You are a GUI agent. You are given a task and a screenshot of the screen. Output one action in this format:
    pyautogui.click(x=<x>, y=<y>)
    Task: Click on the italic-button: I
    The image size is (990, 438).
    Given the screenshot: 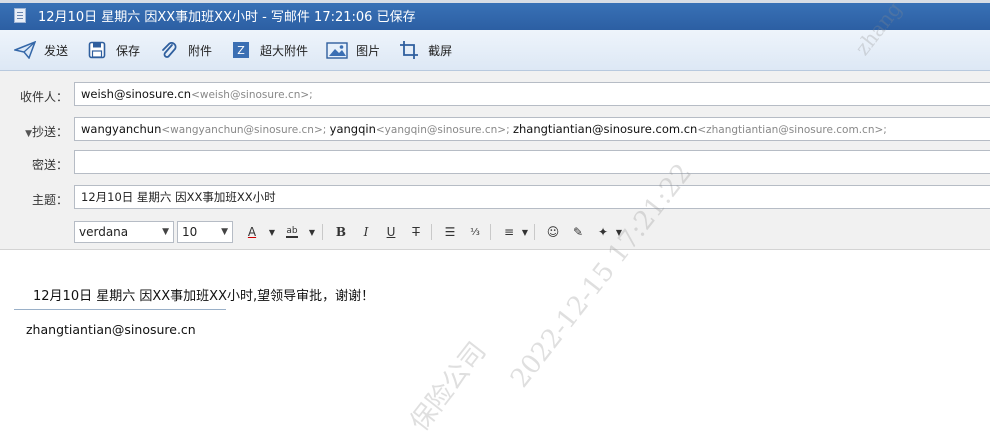 What is the action you would take?
    pyautogui.click(x=366, y=232)
    